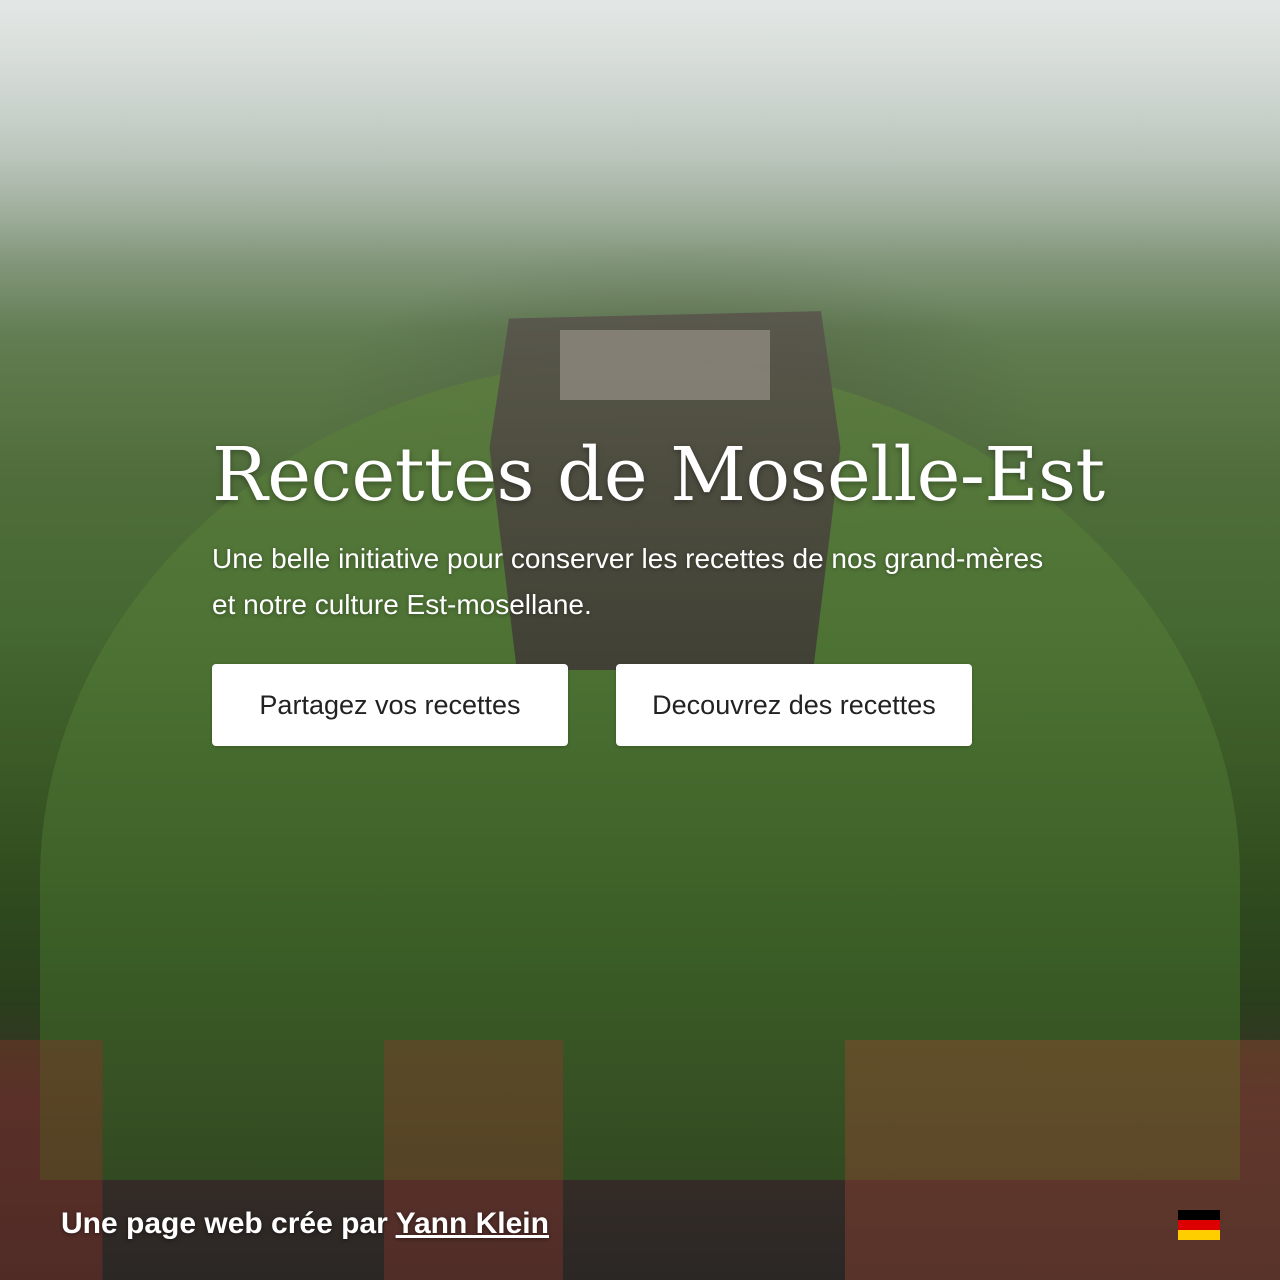 The height and width of the screenshot is (1280, 1280). Describe the element at coordinates (658, 475) in the screenshot. I see `page-title: Recettes de Moselle-Est` at that location.